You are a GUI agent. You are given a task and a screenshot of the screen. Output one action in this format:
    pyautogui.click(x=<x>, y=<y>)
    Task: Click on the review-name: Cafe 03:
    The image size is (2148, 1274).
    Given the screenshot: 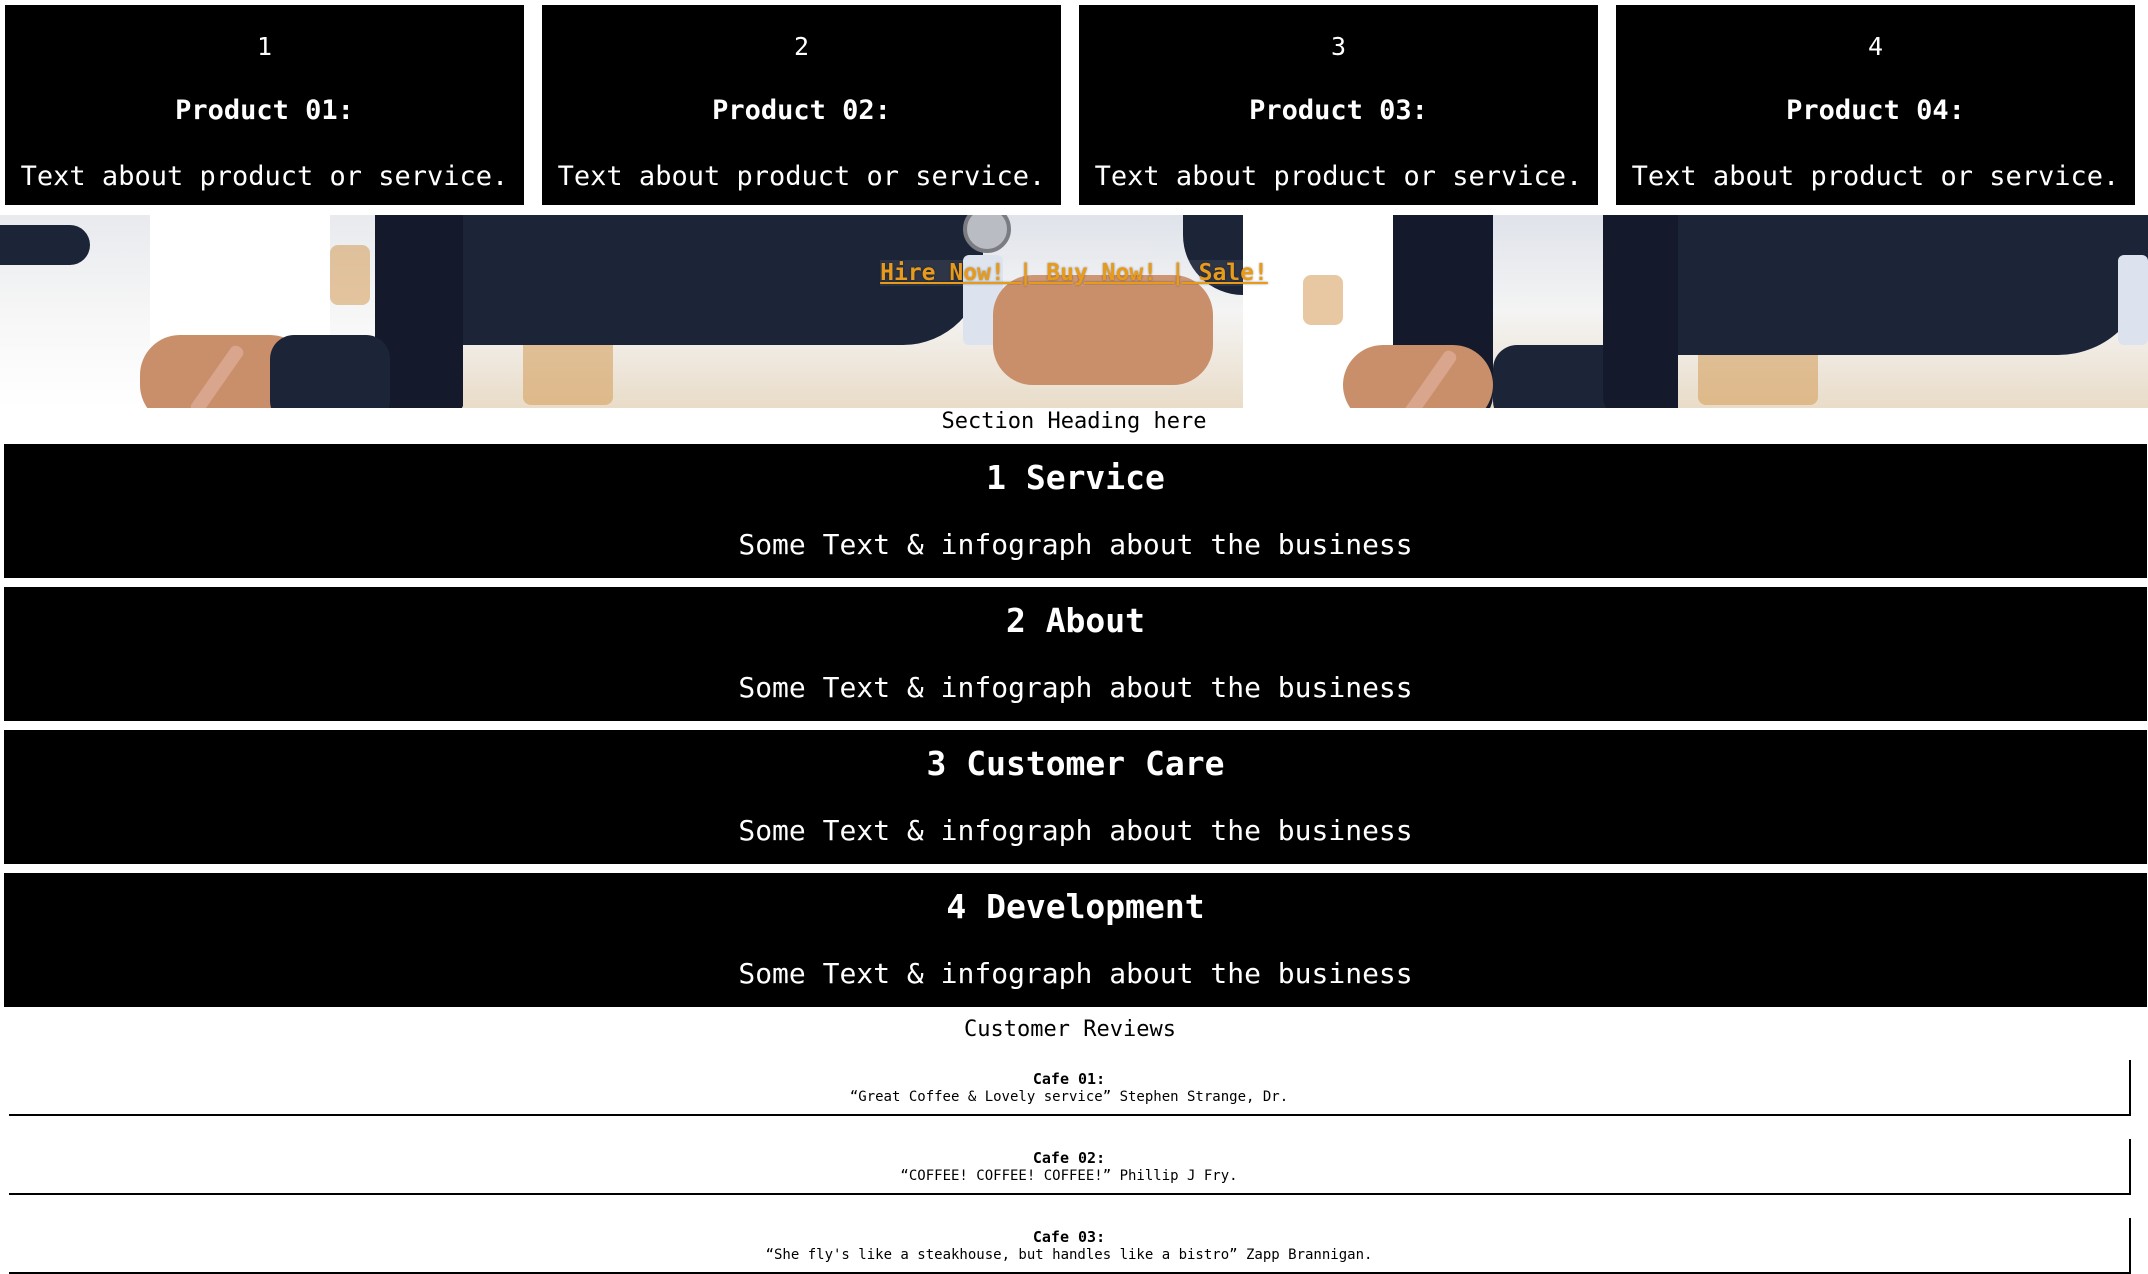 What is the action you would take?
    pyautogui.click(x=1069, y=1237)
    